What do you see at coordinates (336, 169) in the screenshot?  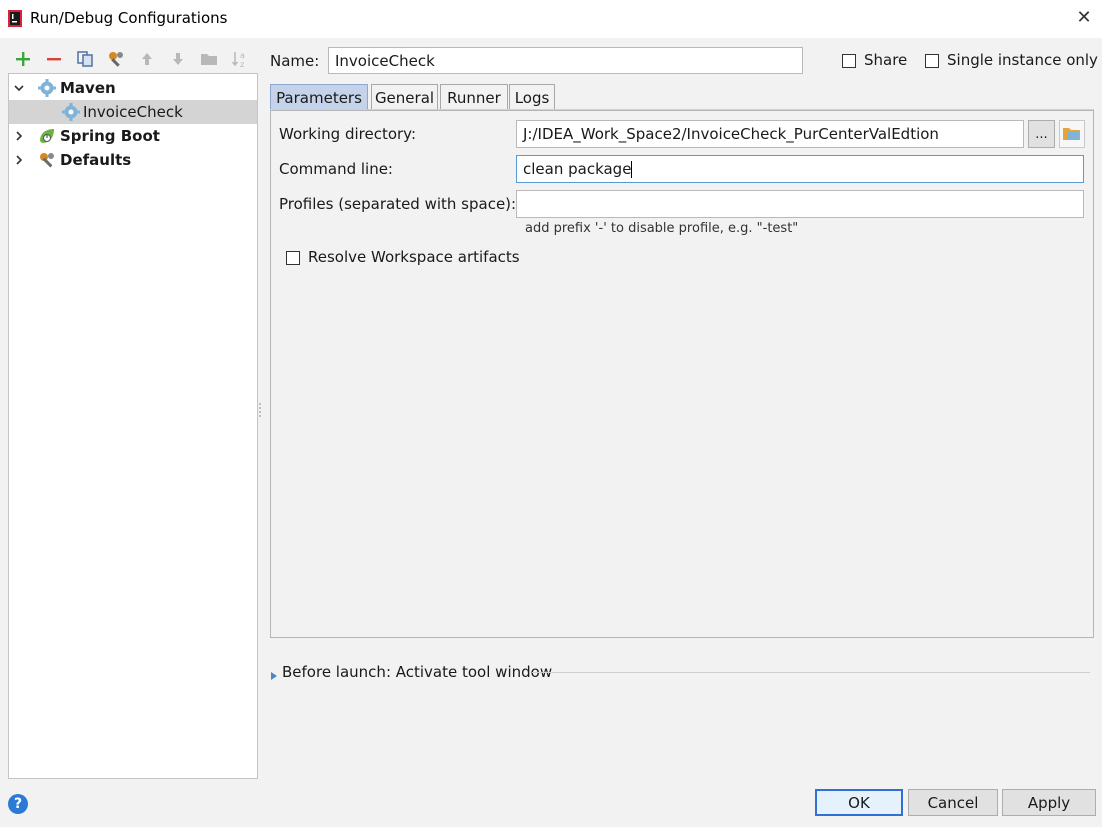 I see `command-line-label: Command line:` at bounding box center [336, 169].